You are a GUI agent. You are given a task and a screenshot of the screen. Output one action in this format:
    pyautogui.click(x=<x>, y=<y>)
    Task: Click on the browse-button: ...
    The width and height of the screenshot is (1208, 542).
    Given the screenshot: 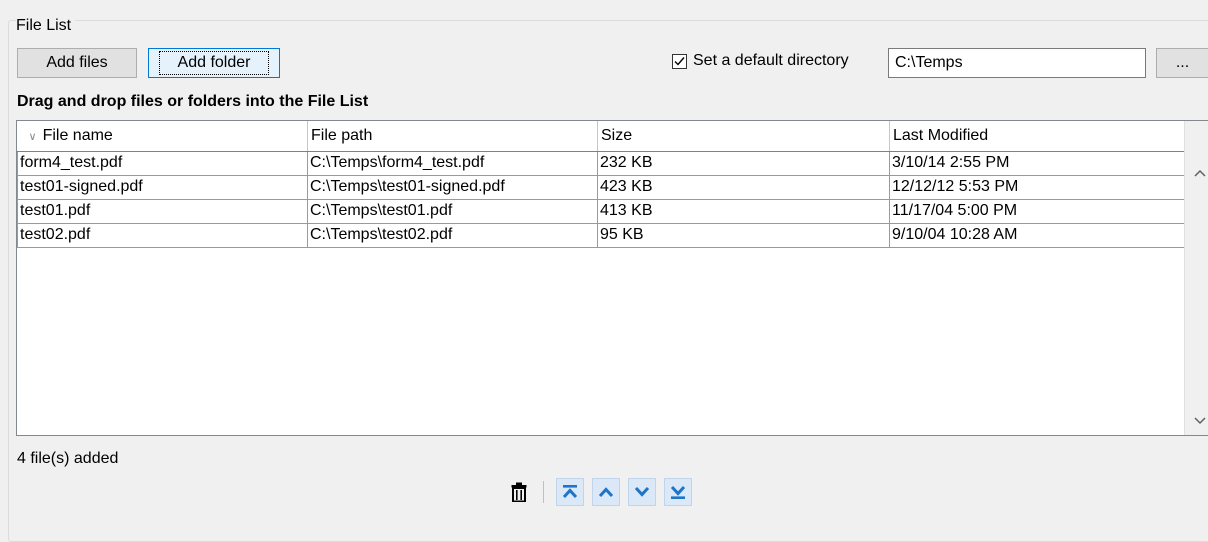 What is the action you would take?
    pyautogui.click(x=1182, y=63)
    